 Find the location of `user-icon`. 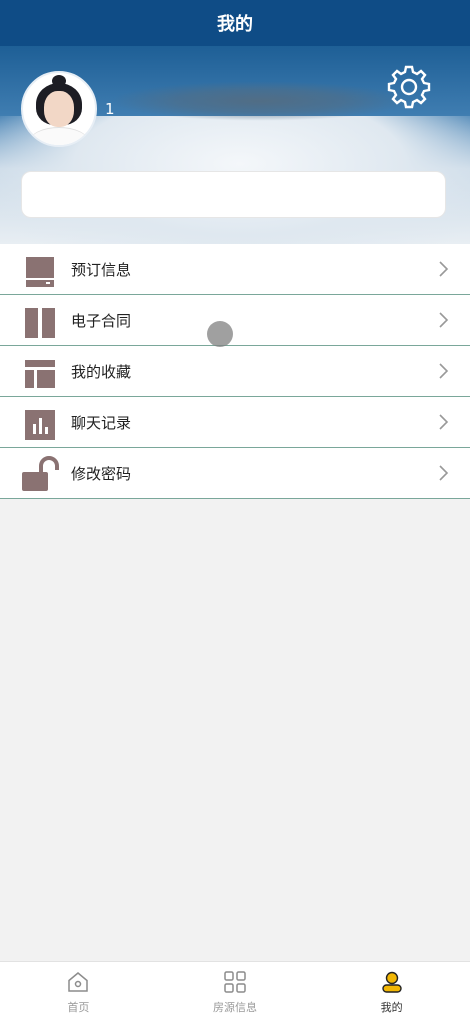

user-icon is located at coordinates (391, 982).